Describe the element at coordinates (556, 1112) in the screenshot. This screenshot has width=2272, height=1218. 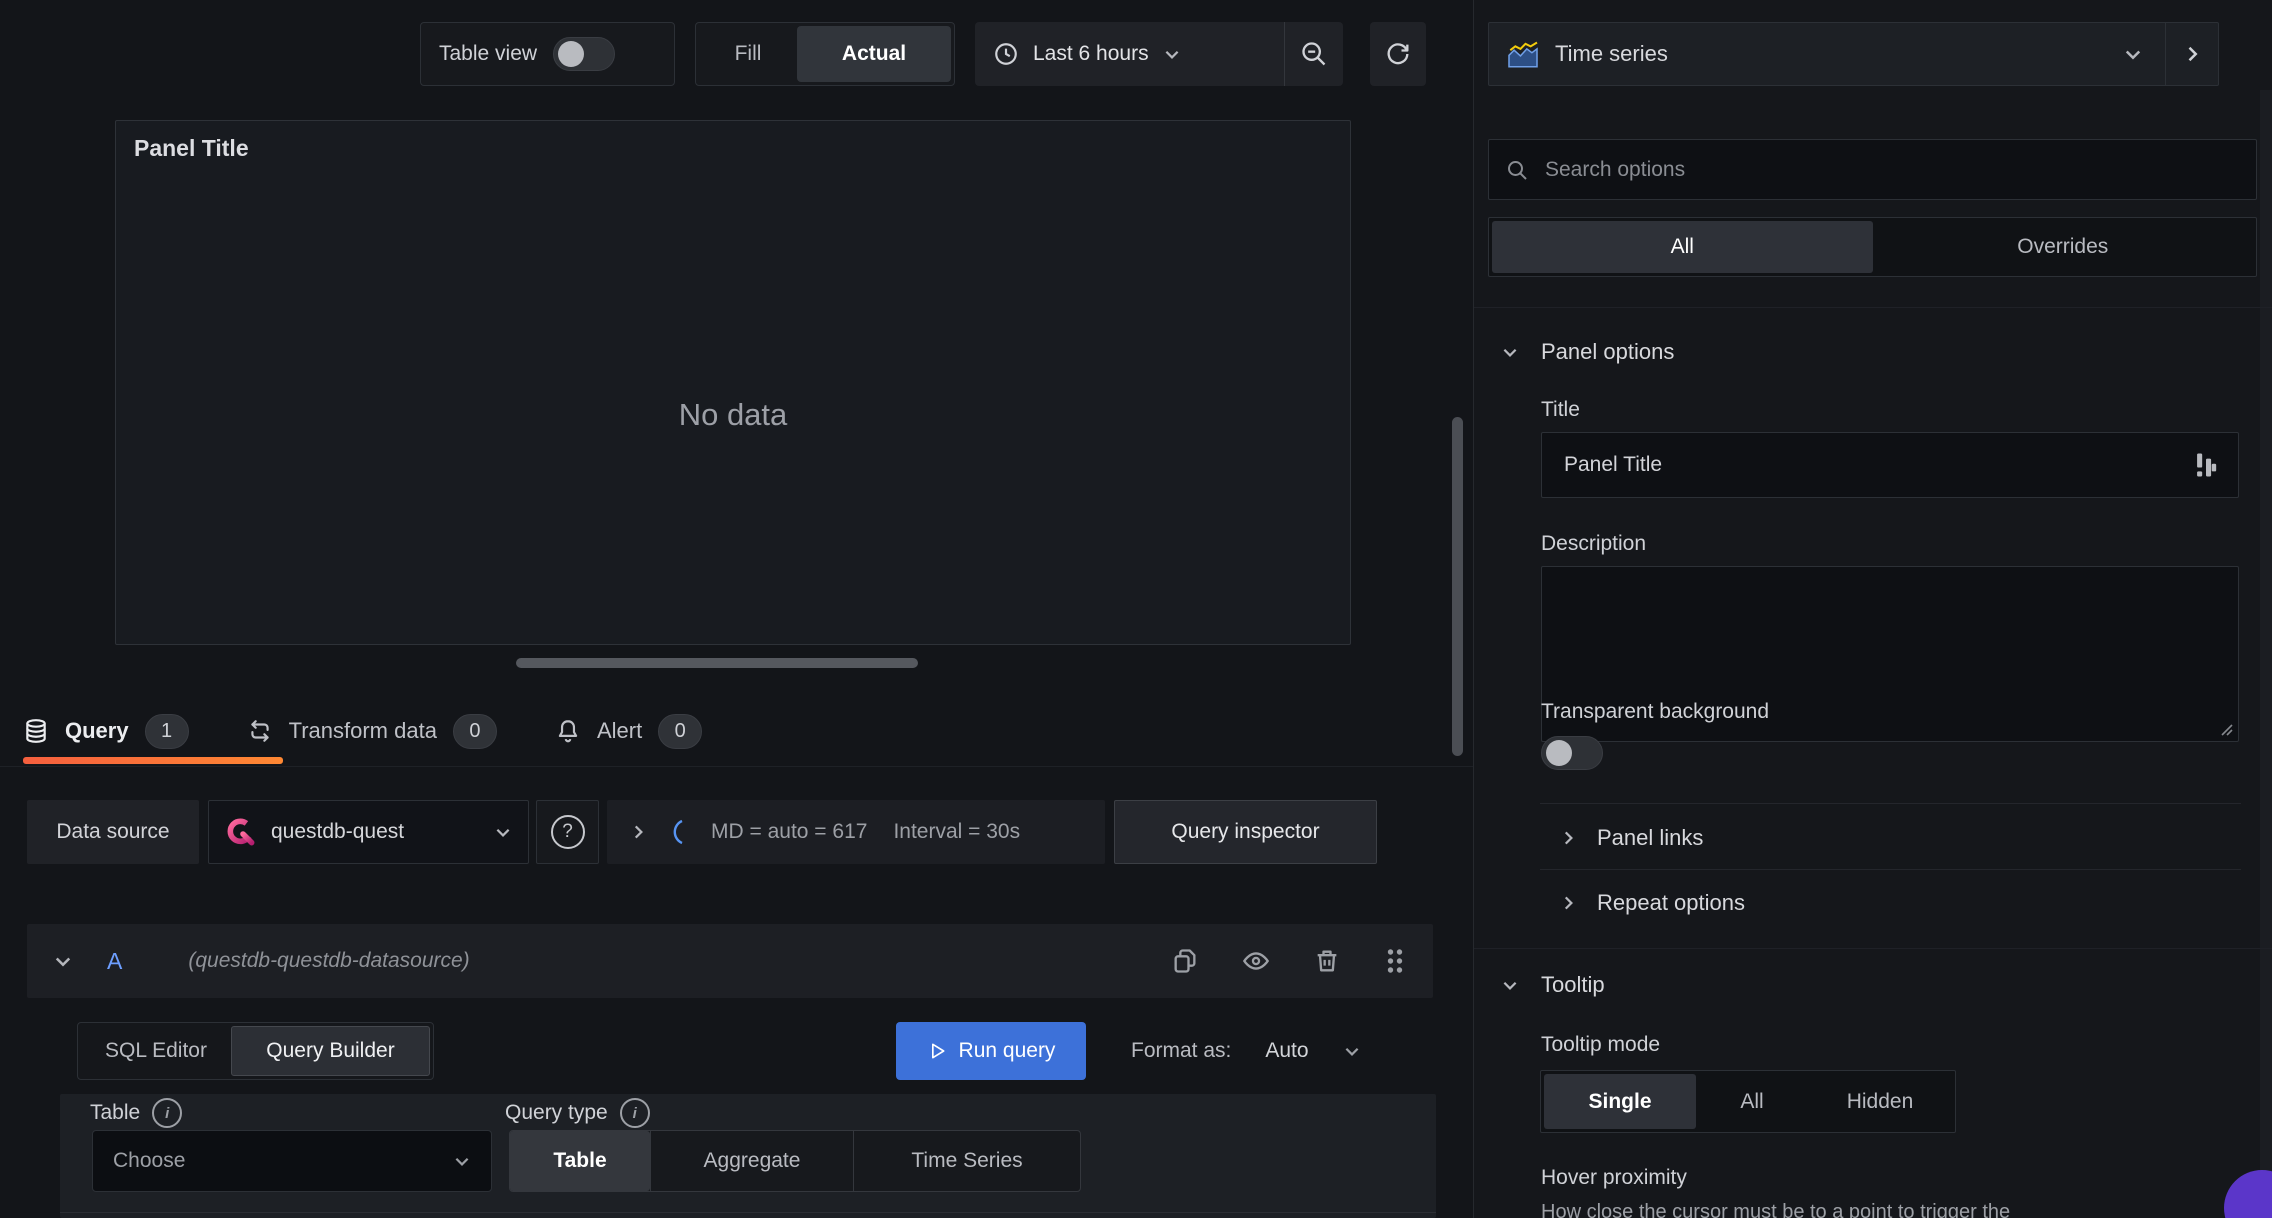
I see `query-type-label: Query type` at that location.